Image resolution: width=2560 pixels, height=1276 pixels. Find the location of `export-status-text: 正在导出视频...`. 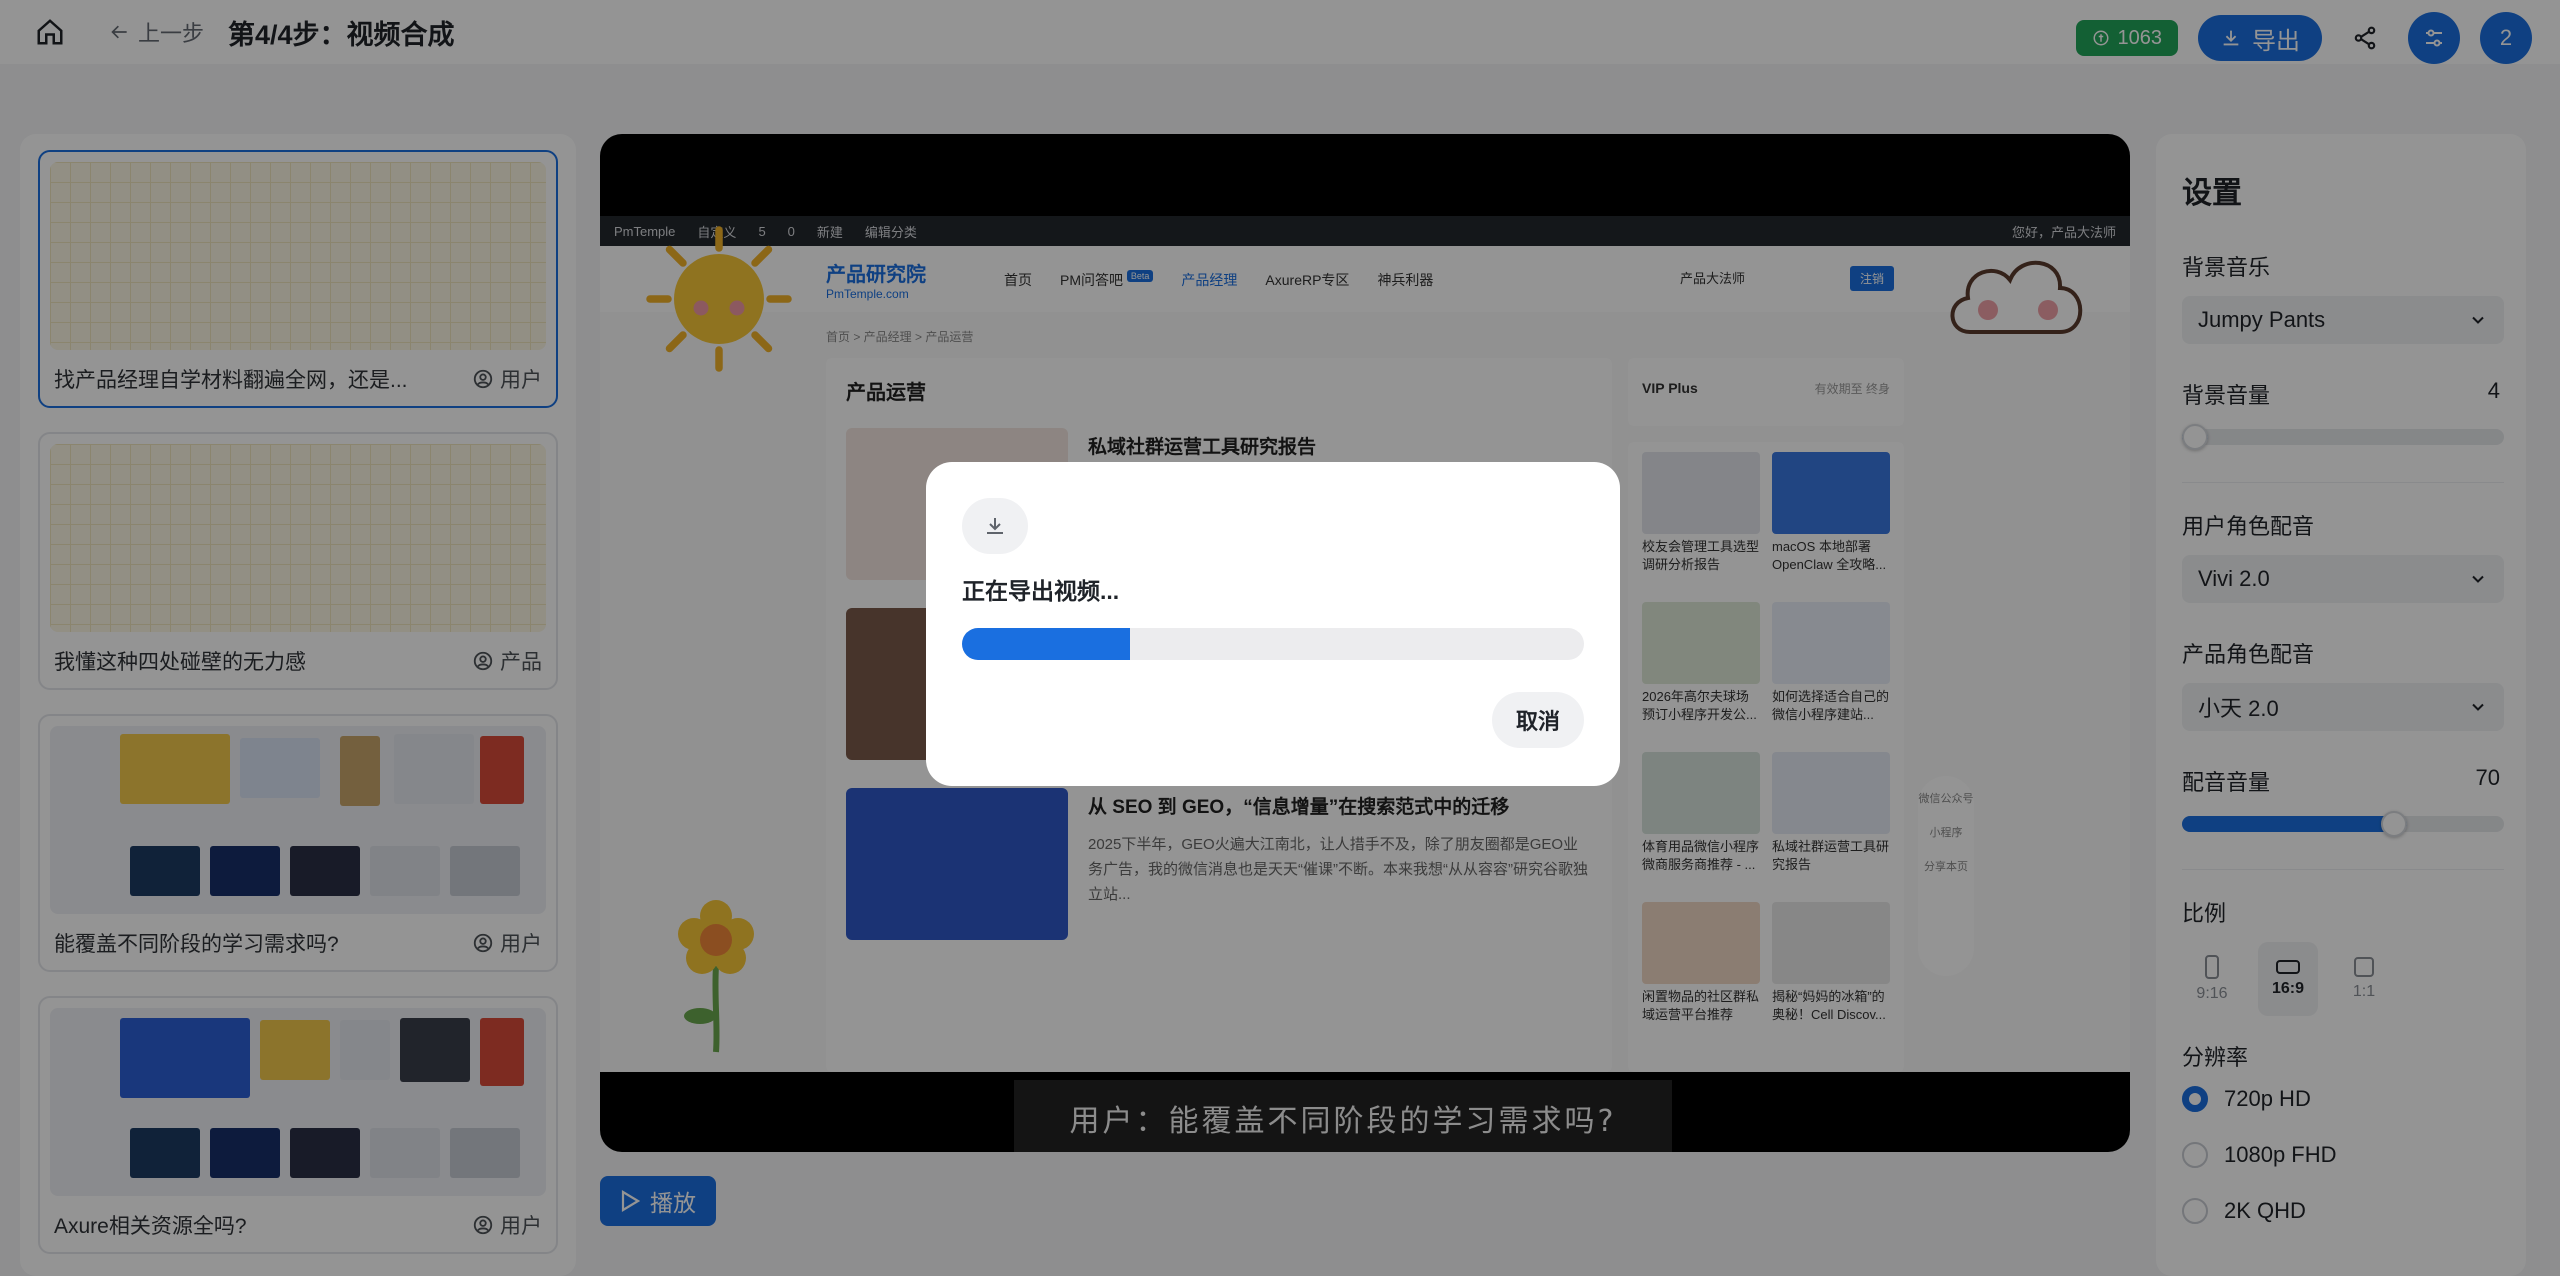

export-status-text: 正在导出视频... is located at coordinates (1041, 591).